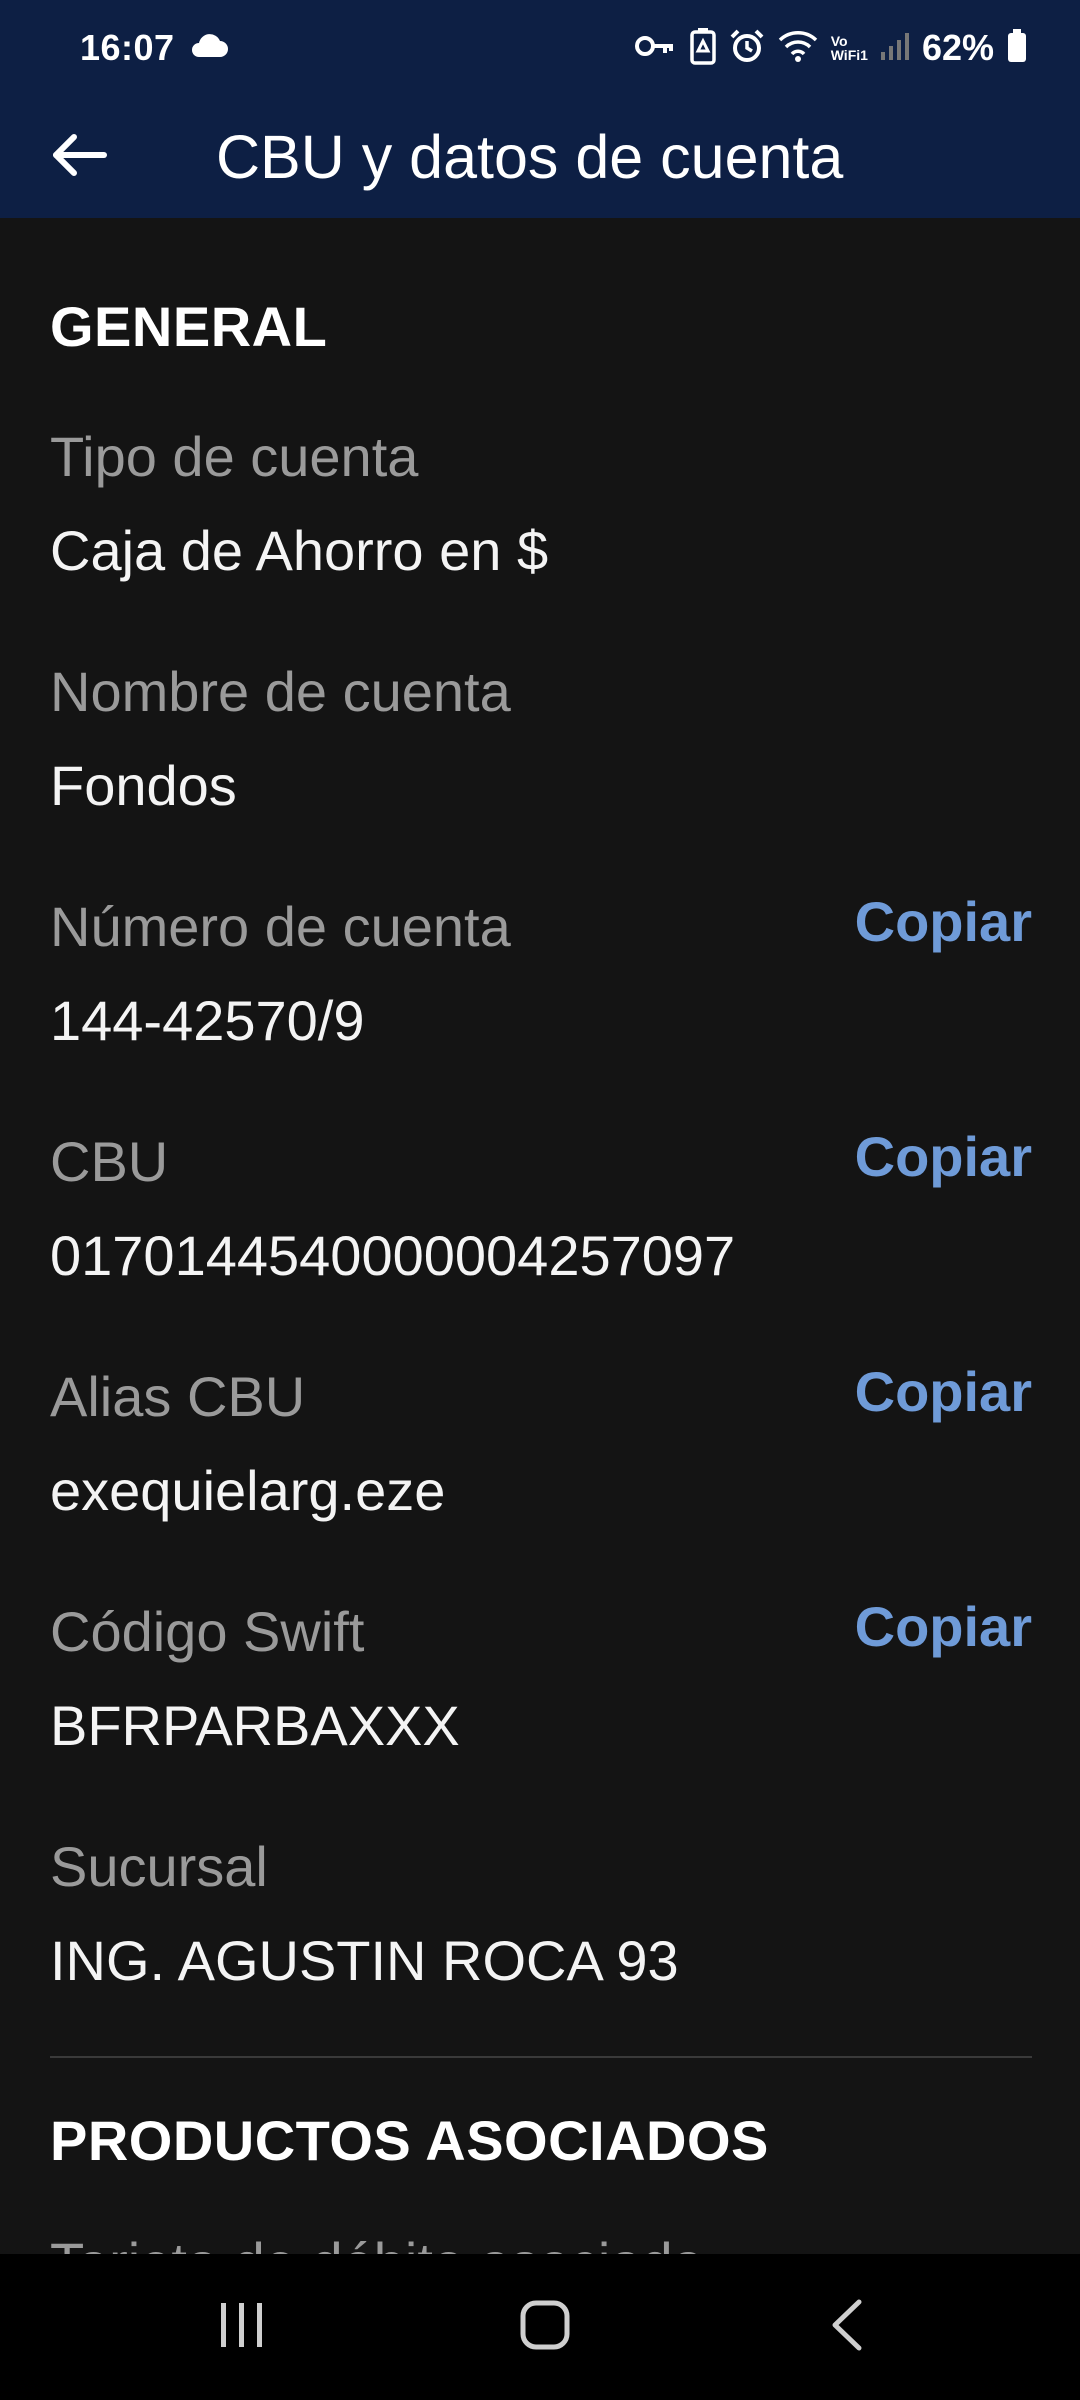 This screenshot has height=2400, width=1080. I want to click on section-heading-productos-asociados: PRODUCTOS ASOCIADOS, so click(409, 2140).